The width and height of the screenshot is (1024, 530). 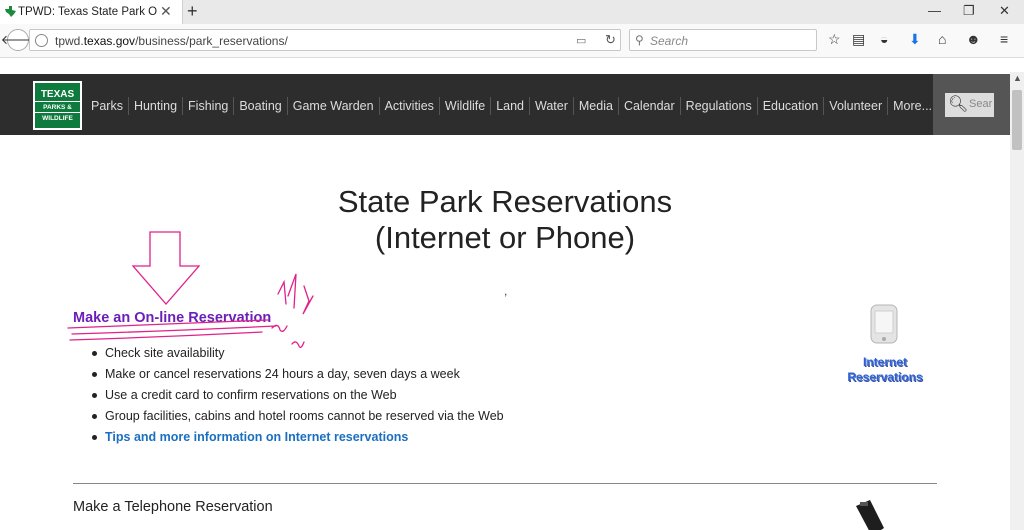 I want to click on nav-volunteer: Volunteer, so click(x=855, y=106).